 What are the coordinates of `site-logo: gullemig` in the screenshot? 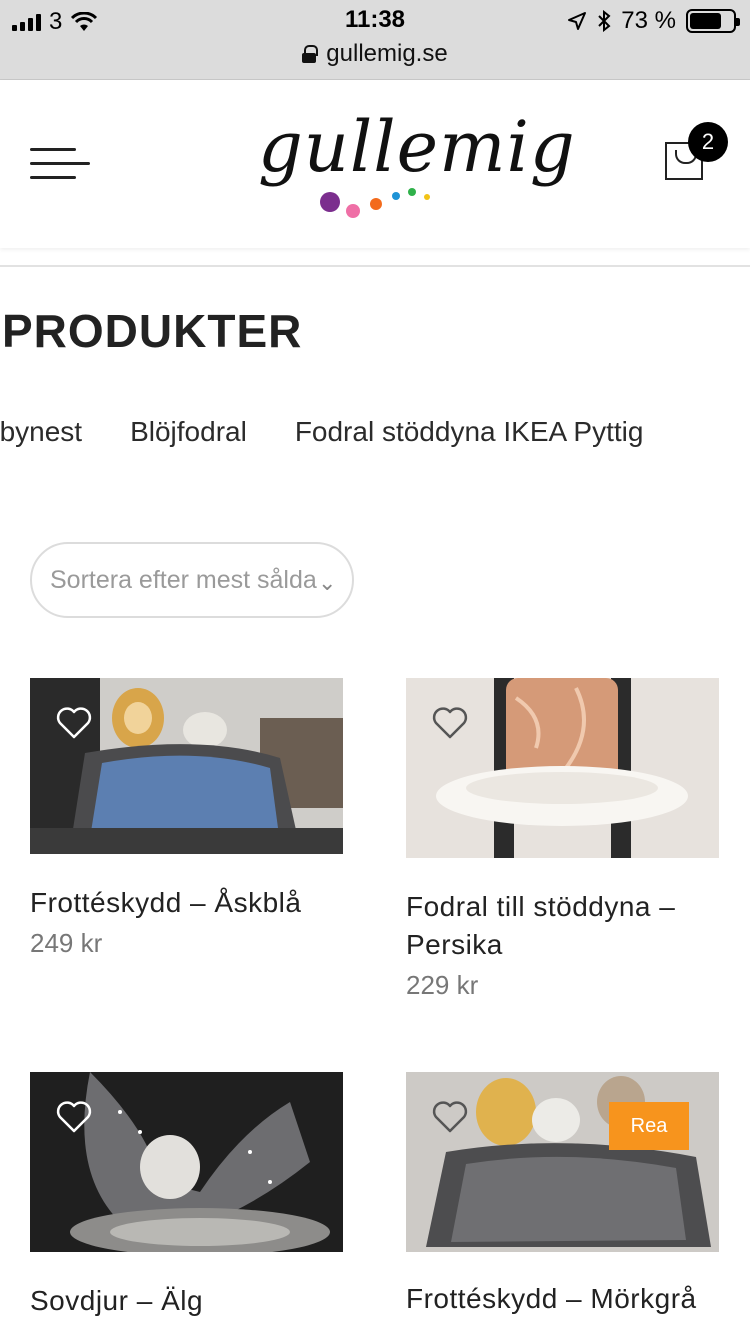 It's located at (417, 163).